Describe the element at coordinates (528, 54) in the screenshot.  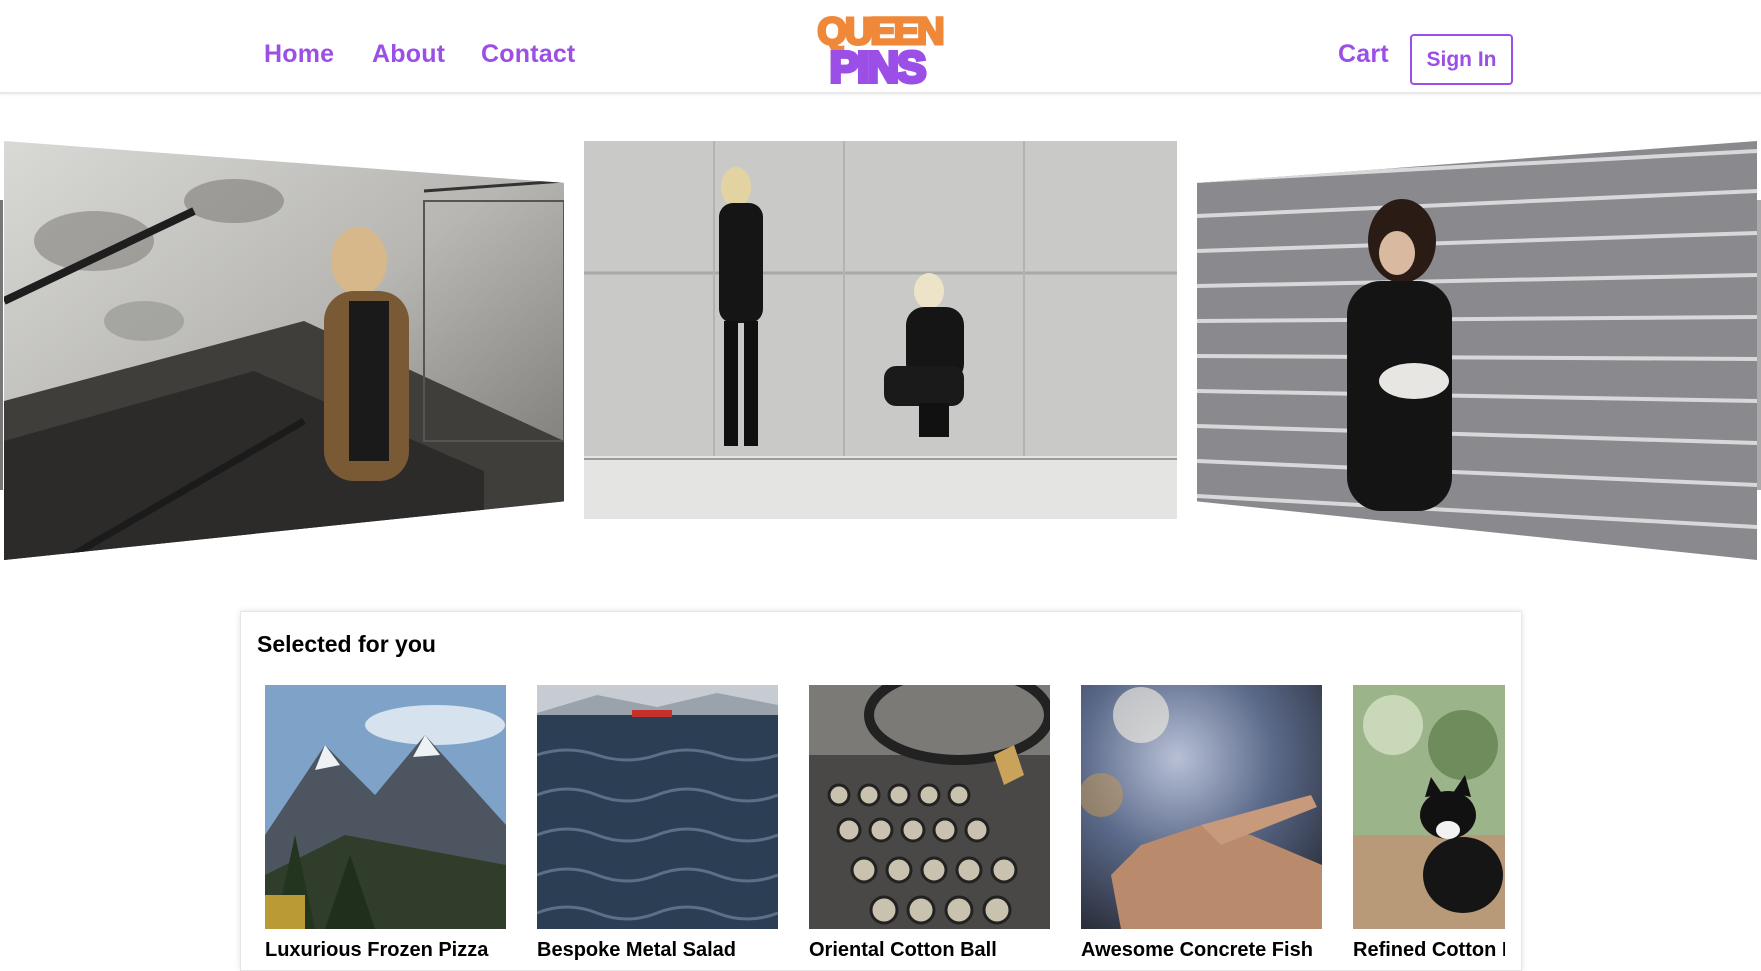
I see `nav-contact-link: Contact` at that location.